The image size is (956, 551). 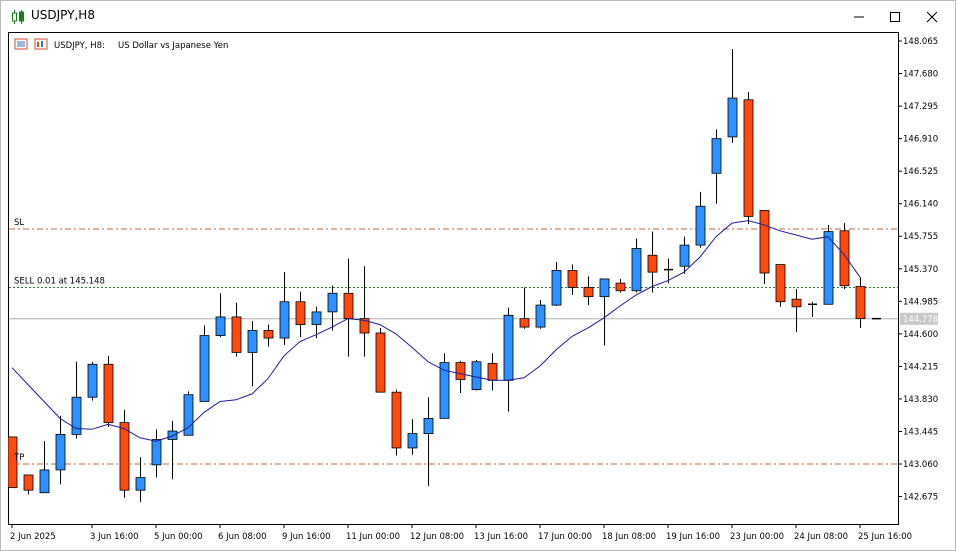 I want to click on maximize-button, so click(x=895, y=16).